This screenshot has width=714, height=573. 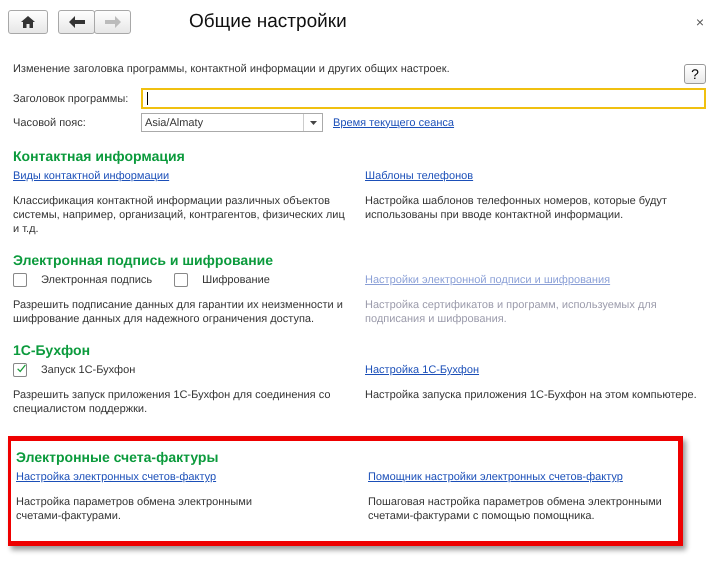 I want to click on section-title: Контактная информация, so click(x=99, y=156).